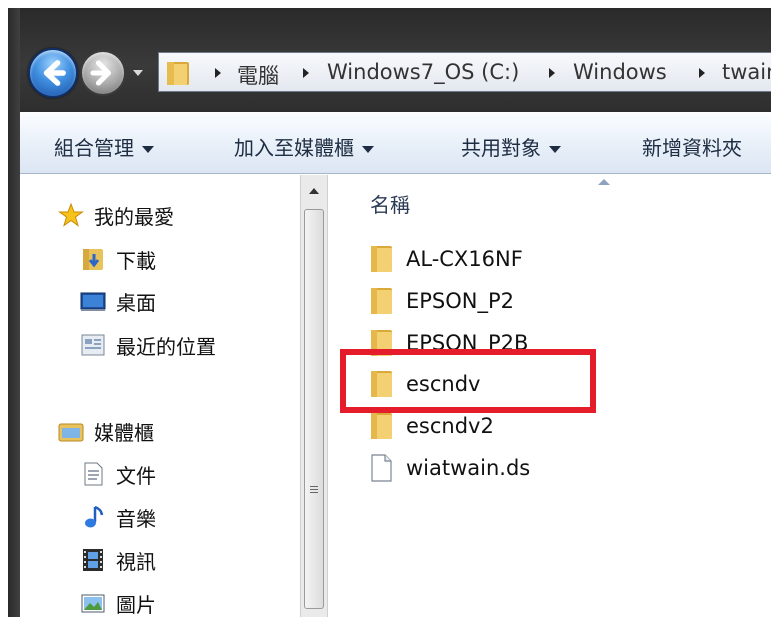 The width and height of the screenshot is (771, 617). Describe the element at coordinates (620, 72) in the screenshot. I see `breadcrumb-windows: Windows` at that location.